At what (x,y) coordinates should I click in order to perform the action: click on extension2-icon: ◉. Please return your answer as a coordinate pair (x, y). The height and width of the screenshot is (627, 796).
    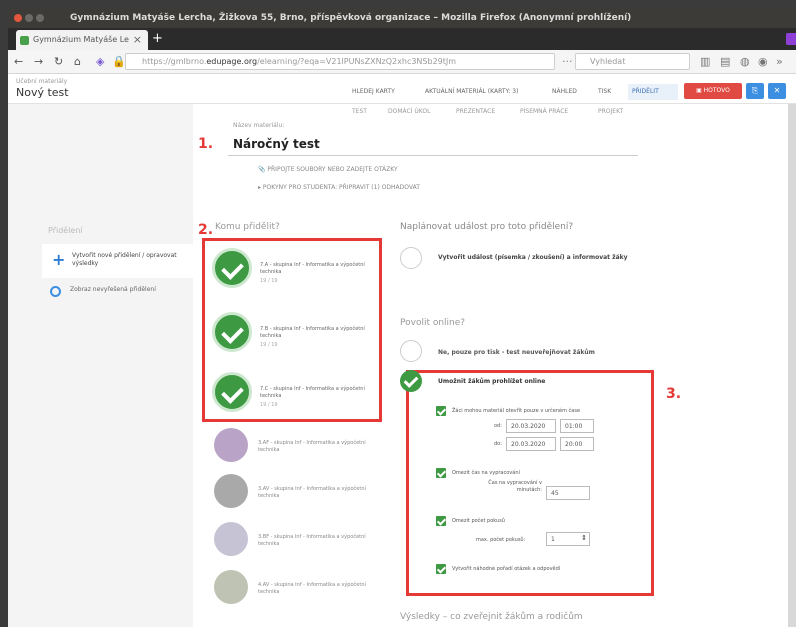
    Looking at the image, I should click on (763, 61).